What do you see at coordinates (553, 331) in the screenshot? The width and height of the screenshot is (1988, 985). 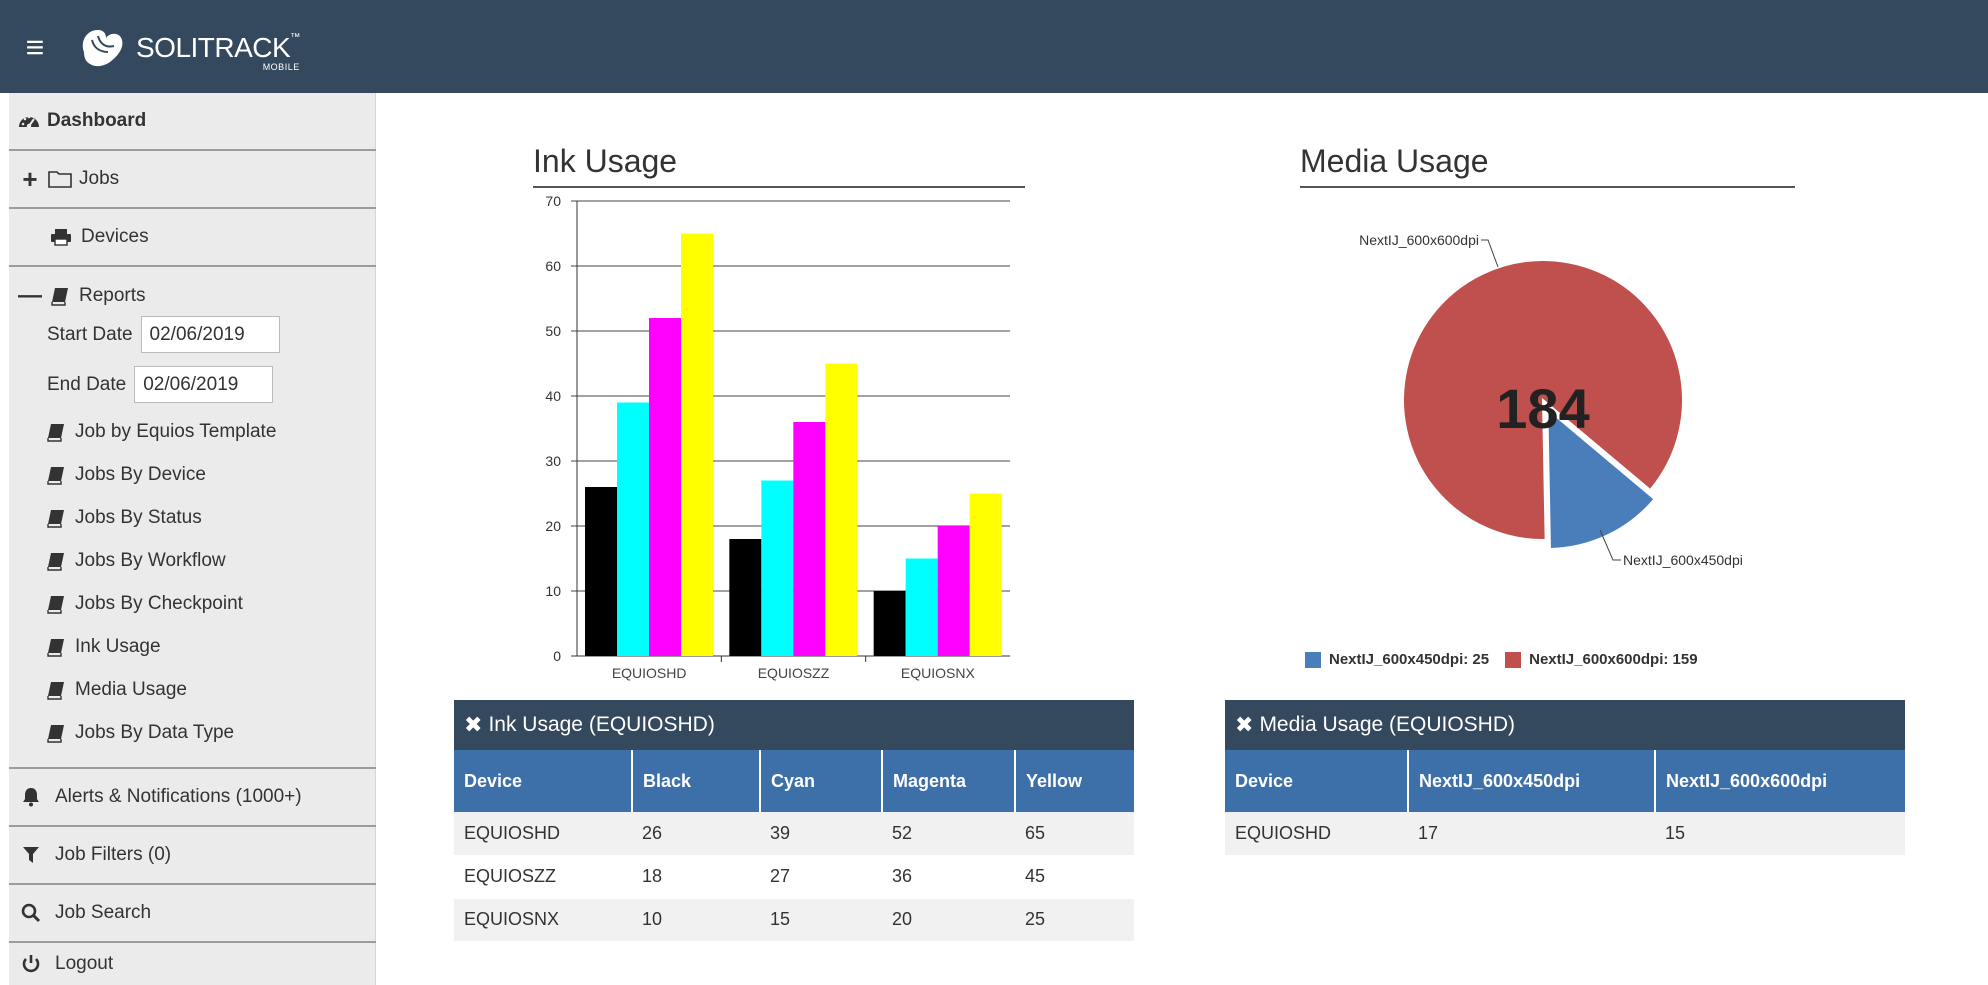 I see `y-tick-label: 50` at bounding box center [553, 331].